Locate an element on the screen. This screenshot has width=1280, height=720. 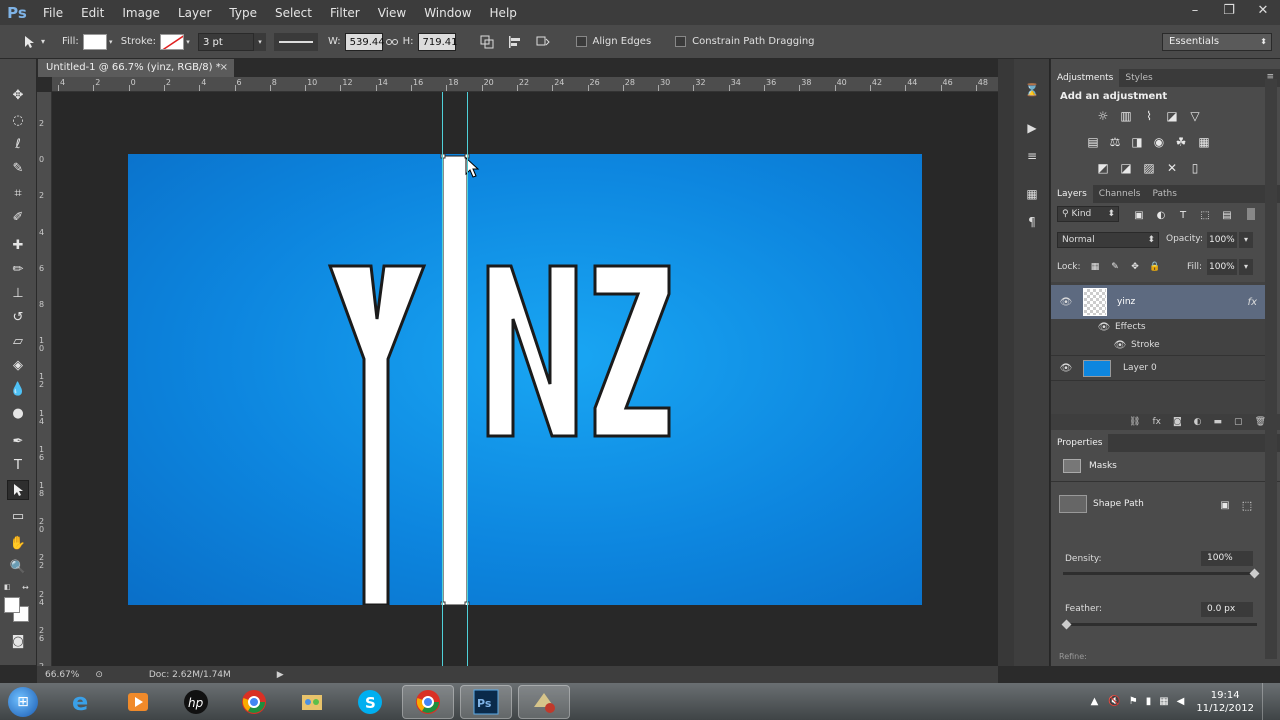
menu-file: File is located at coordinates (53, 13).